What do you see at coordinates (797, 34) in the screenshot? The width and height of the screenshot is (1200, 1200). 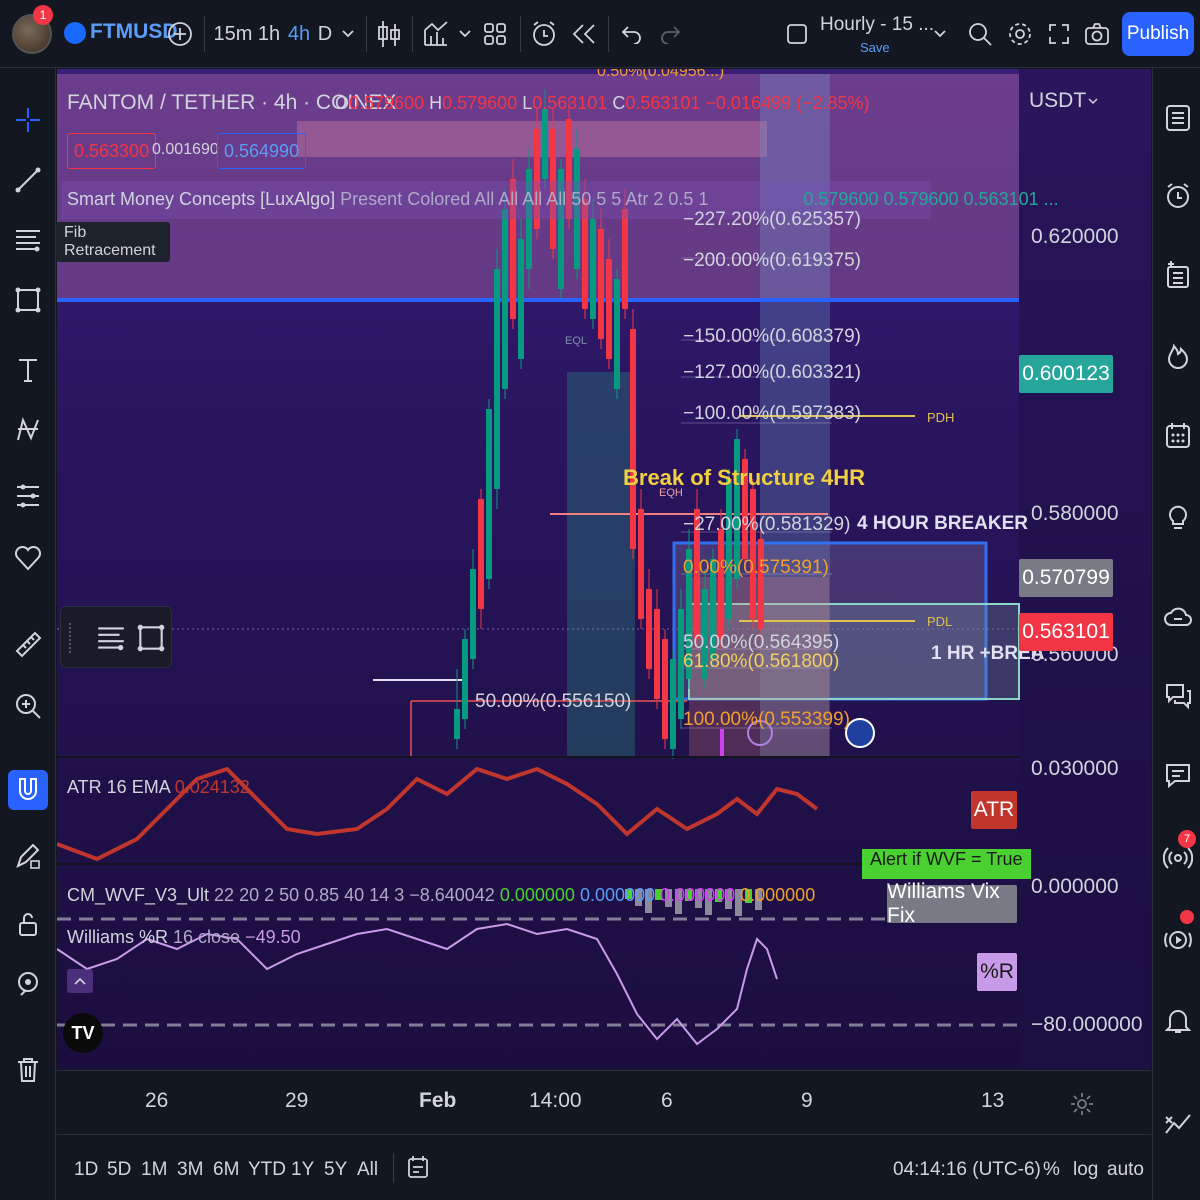 I see `layout-checkbox` at bounding box center [797, 34].